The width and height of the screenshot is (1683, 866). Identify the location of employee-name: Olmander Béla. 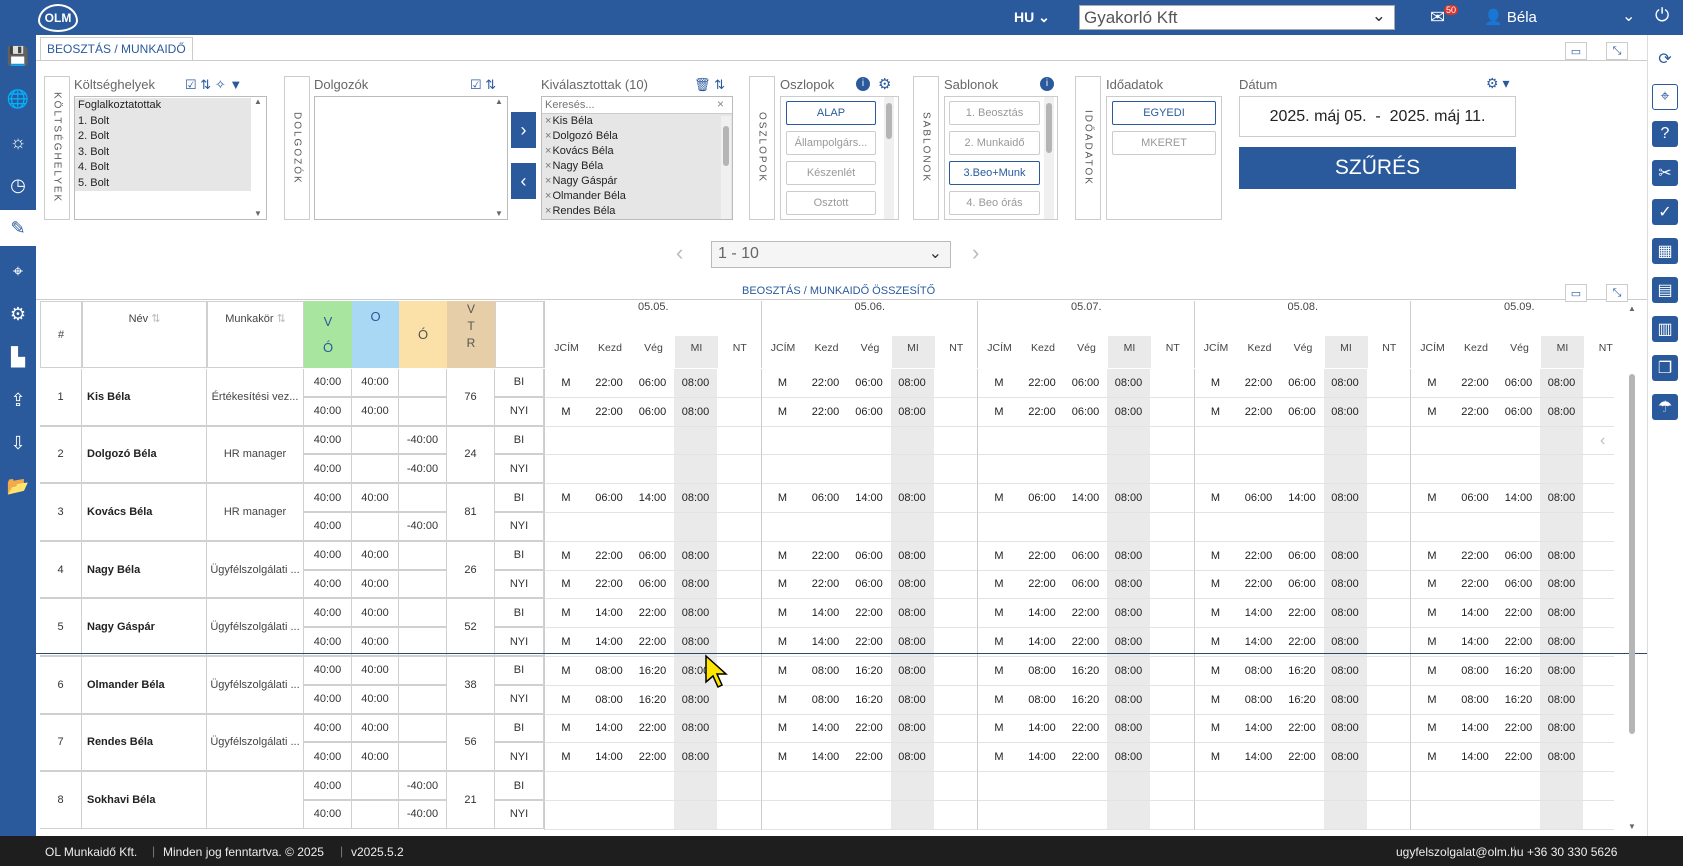
(144, 685).